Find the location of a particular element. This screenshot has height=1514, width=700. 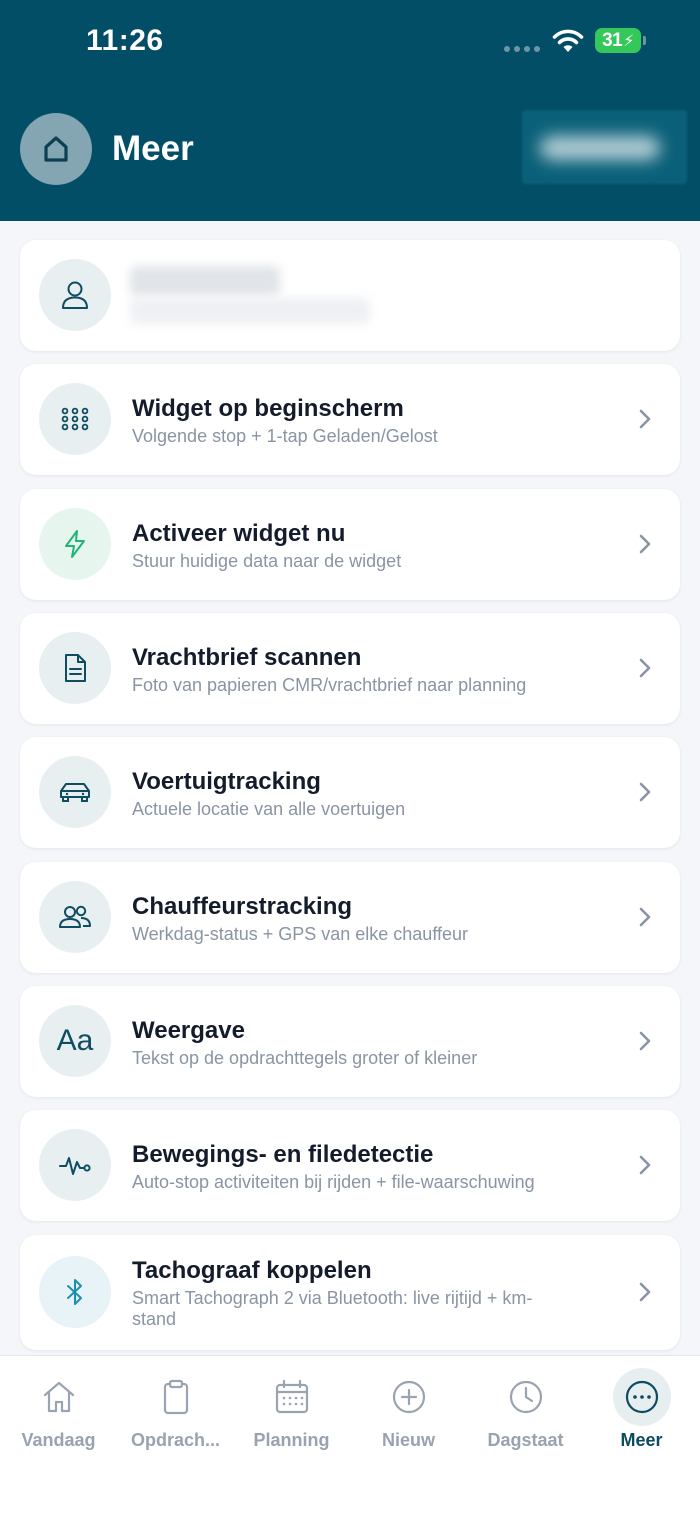

menu-item-title: Activeer widget nu is located at coordinates (239, 533).